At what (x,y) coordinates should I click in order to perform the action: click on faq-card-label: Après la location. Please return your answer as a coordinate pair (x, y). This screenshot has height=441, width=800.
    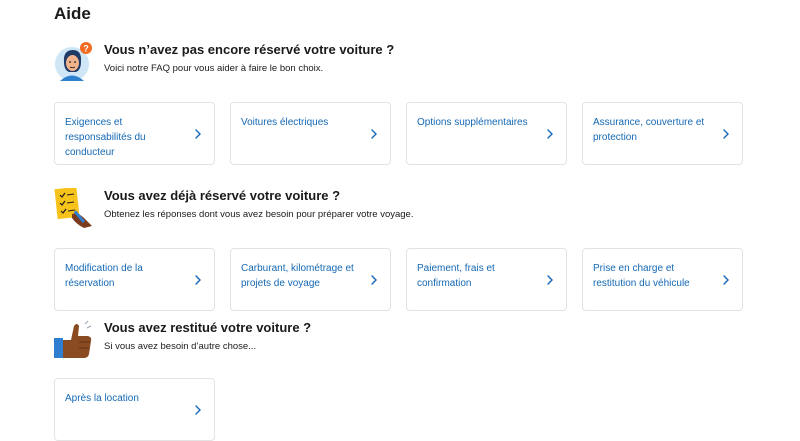
    Looking at the image, I should click on (102, 398).